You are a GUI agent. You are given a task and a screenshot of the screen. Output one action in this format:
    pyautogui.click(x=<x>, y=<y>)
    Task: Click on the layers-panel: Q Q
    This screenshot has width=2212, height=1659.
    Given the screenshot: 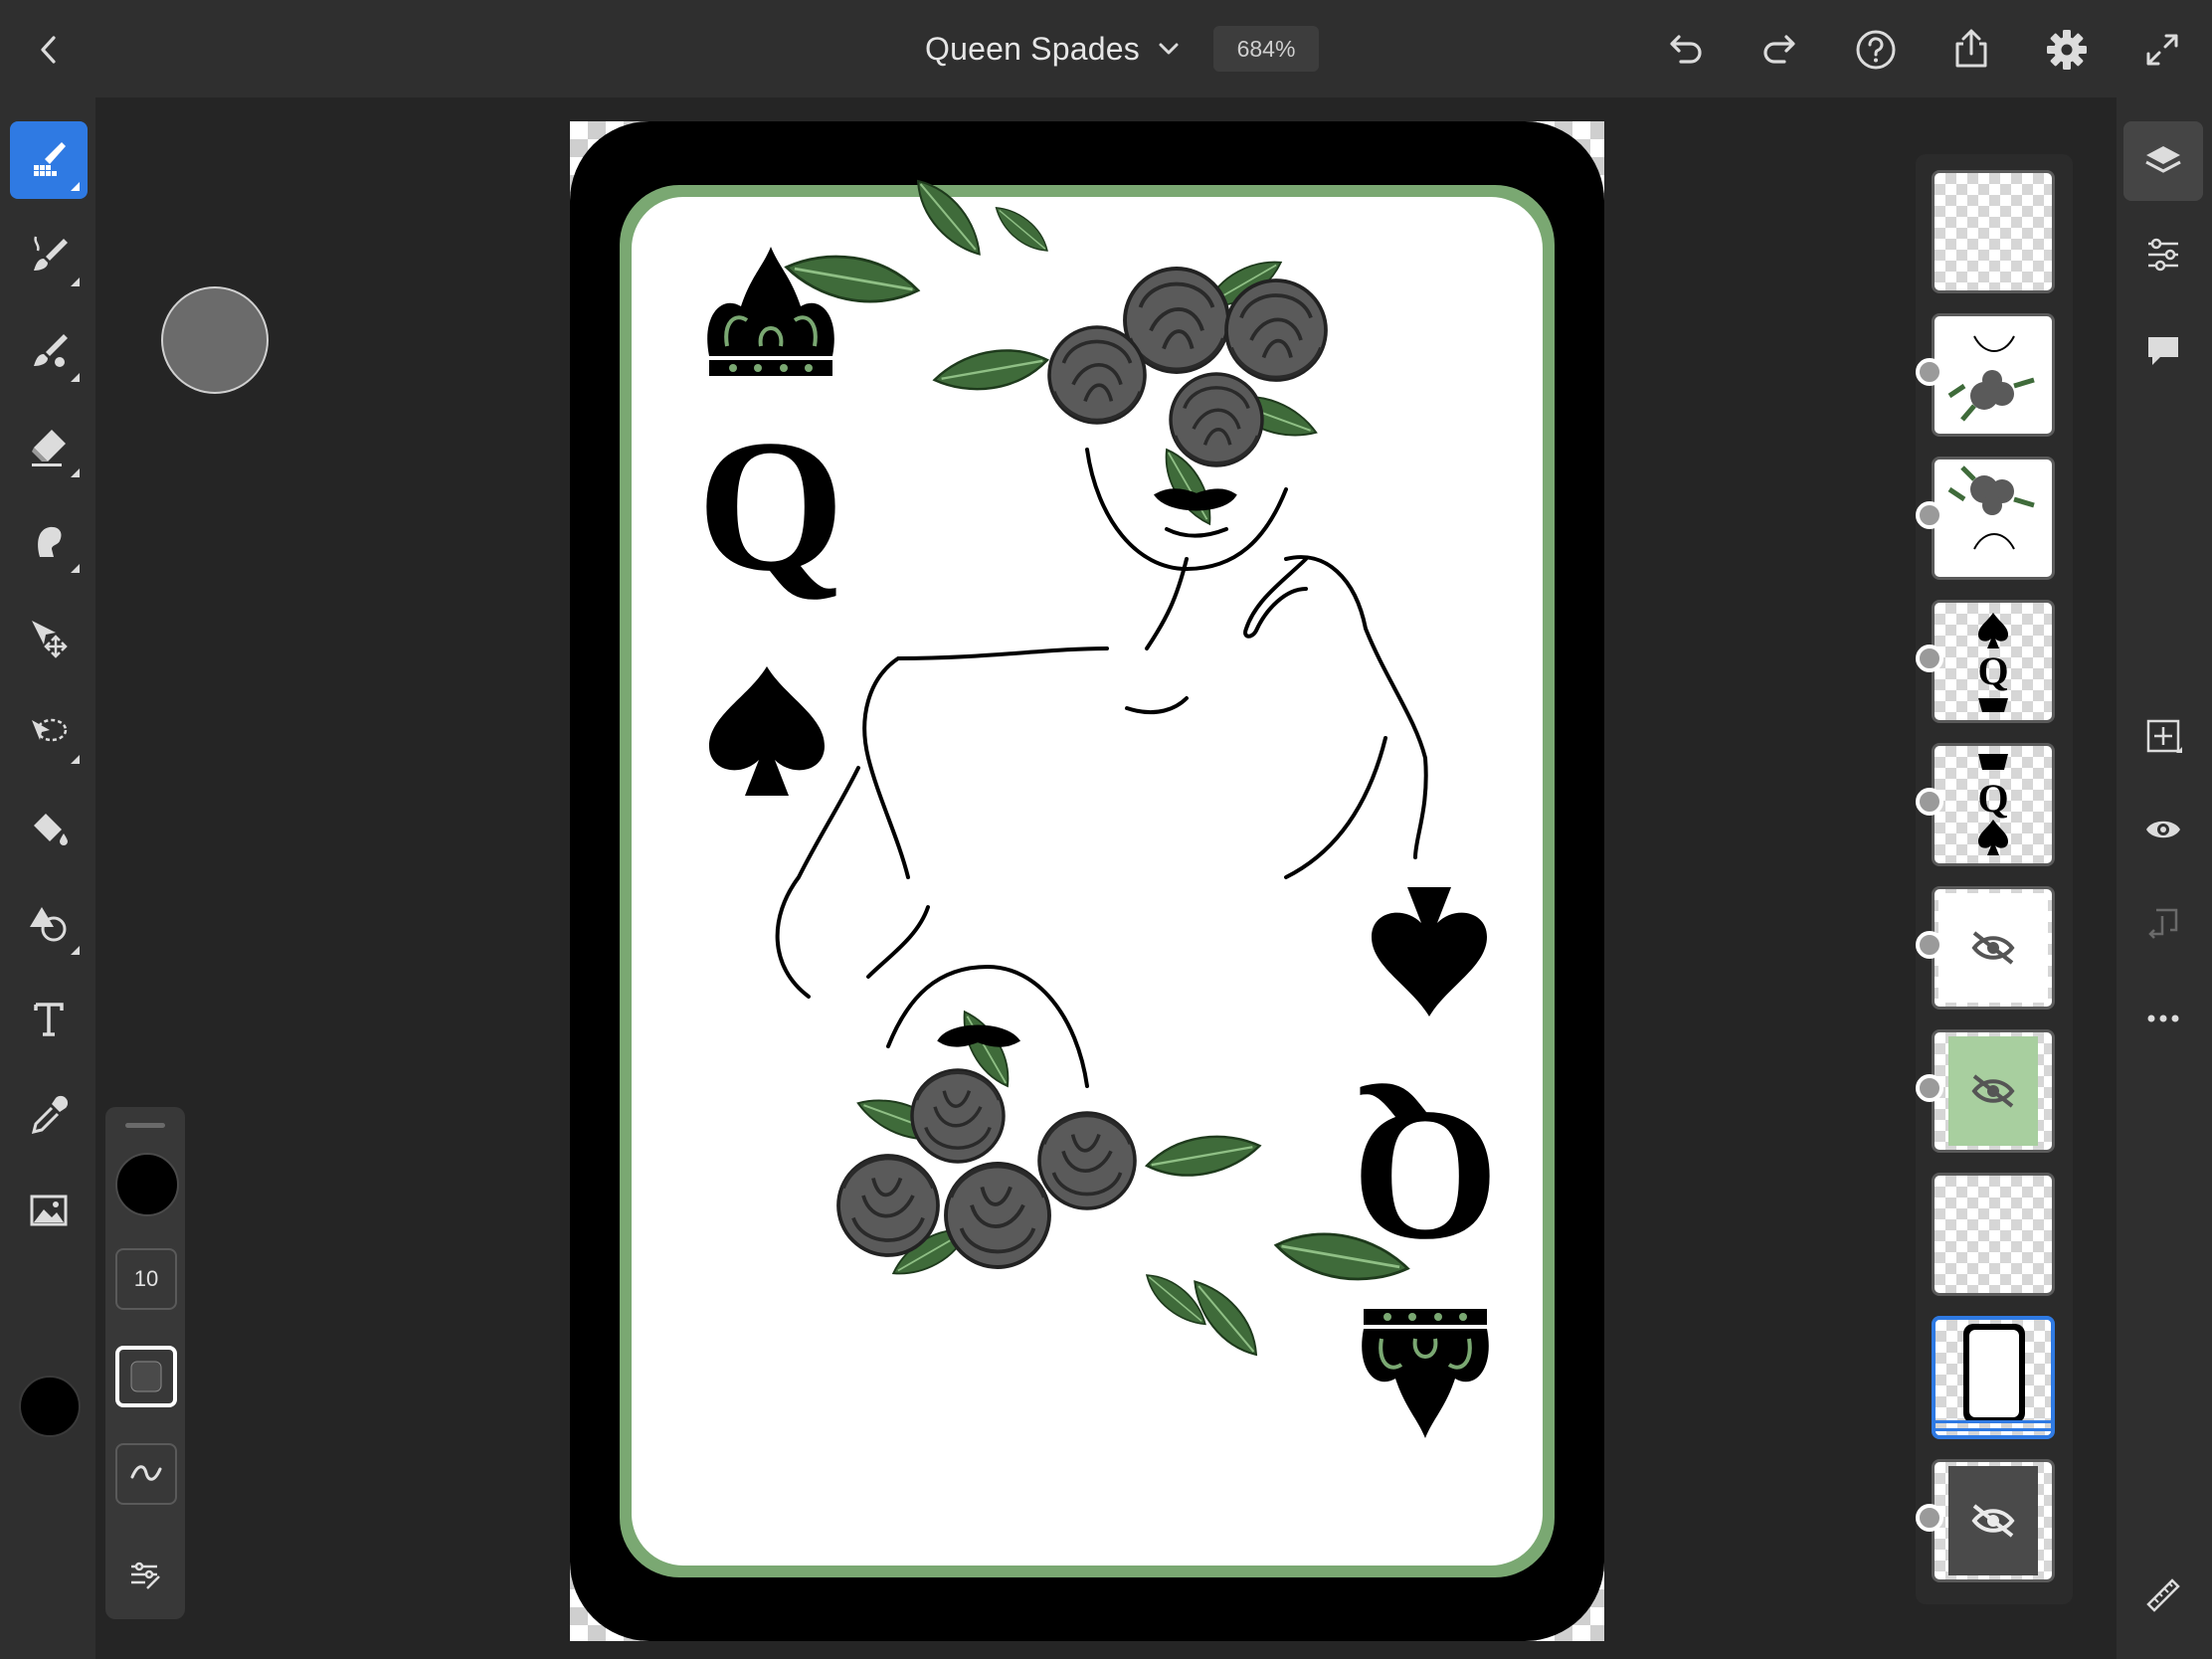 What is the action you would take?
    pyautogui.click(x=1994, y=879)
    